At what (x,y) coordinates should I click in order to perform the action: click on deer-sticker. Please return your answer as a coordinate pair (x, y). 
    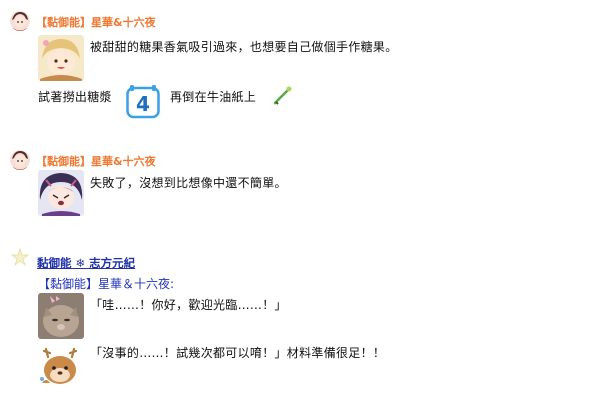
    Looking at the image, I should click on (60, 368).